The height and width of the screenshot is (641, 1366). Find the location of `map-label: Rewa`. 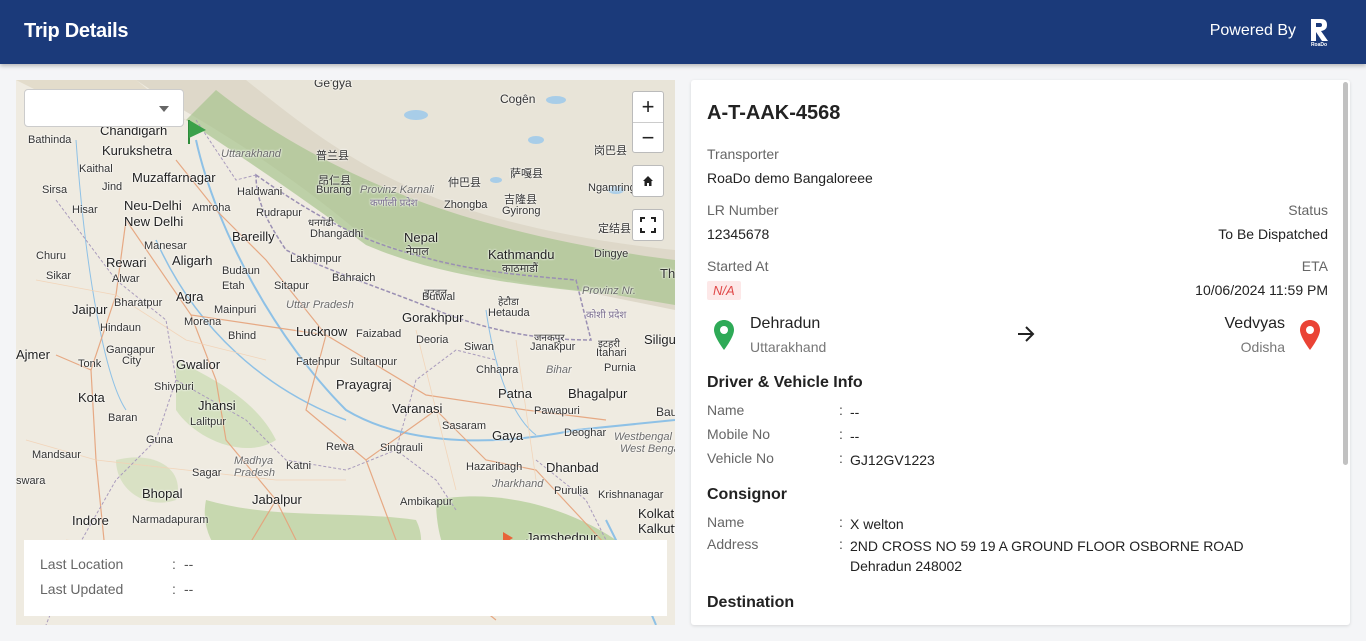

map-label: Rewa is located at coordinates (340, 447).